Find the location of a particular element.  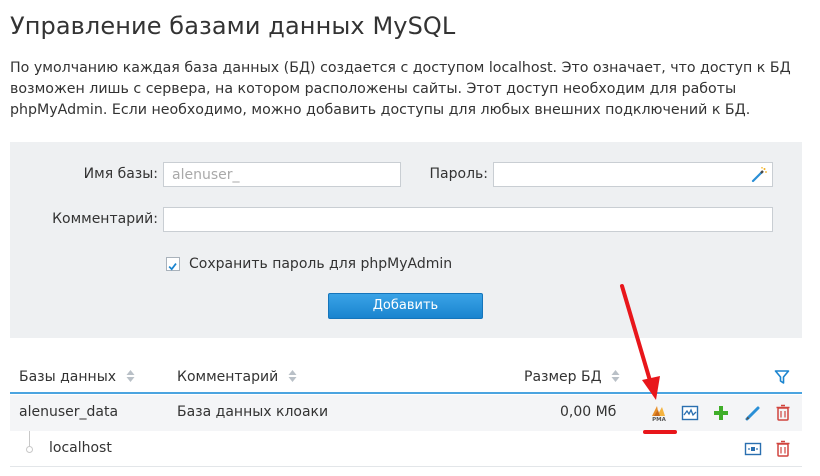

col-databases: Базы данных is located at coordinates (77, 377).